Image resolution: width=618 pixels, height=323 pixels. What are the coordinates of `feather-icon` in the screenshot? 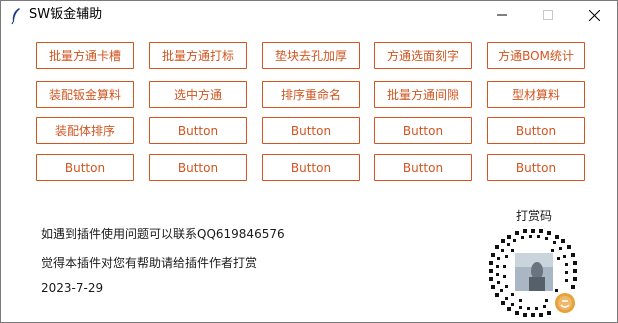 It's located at (15, 16).